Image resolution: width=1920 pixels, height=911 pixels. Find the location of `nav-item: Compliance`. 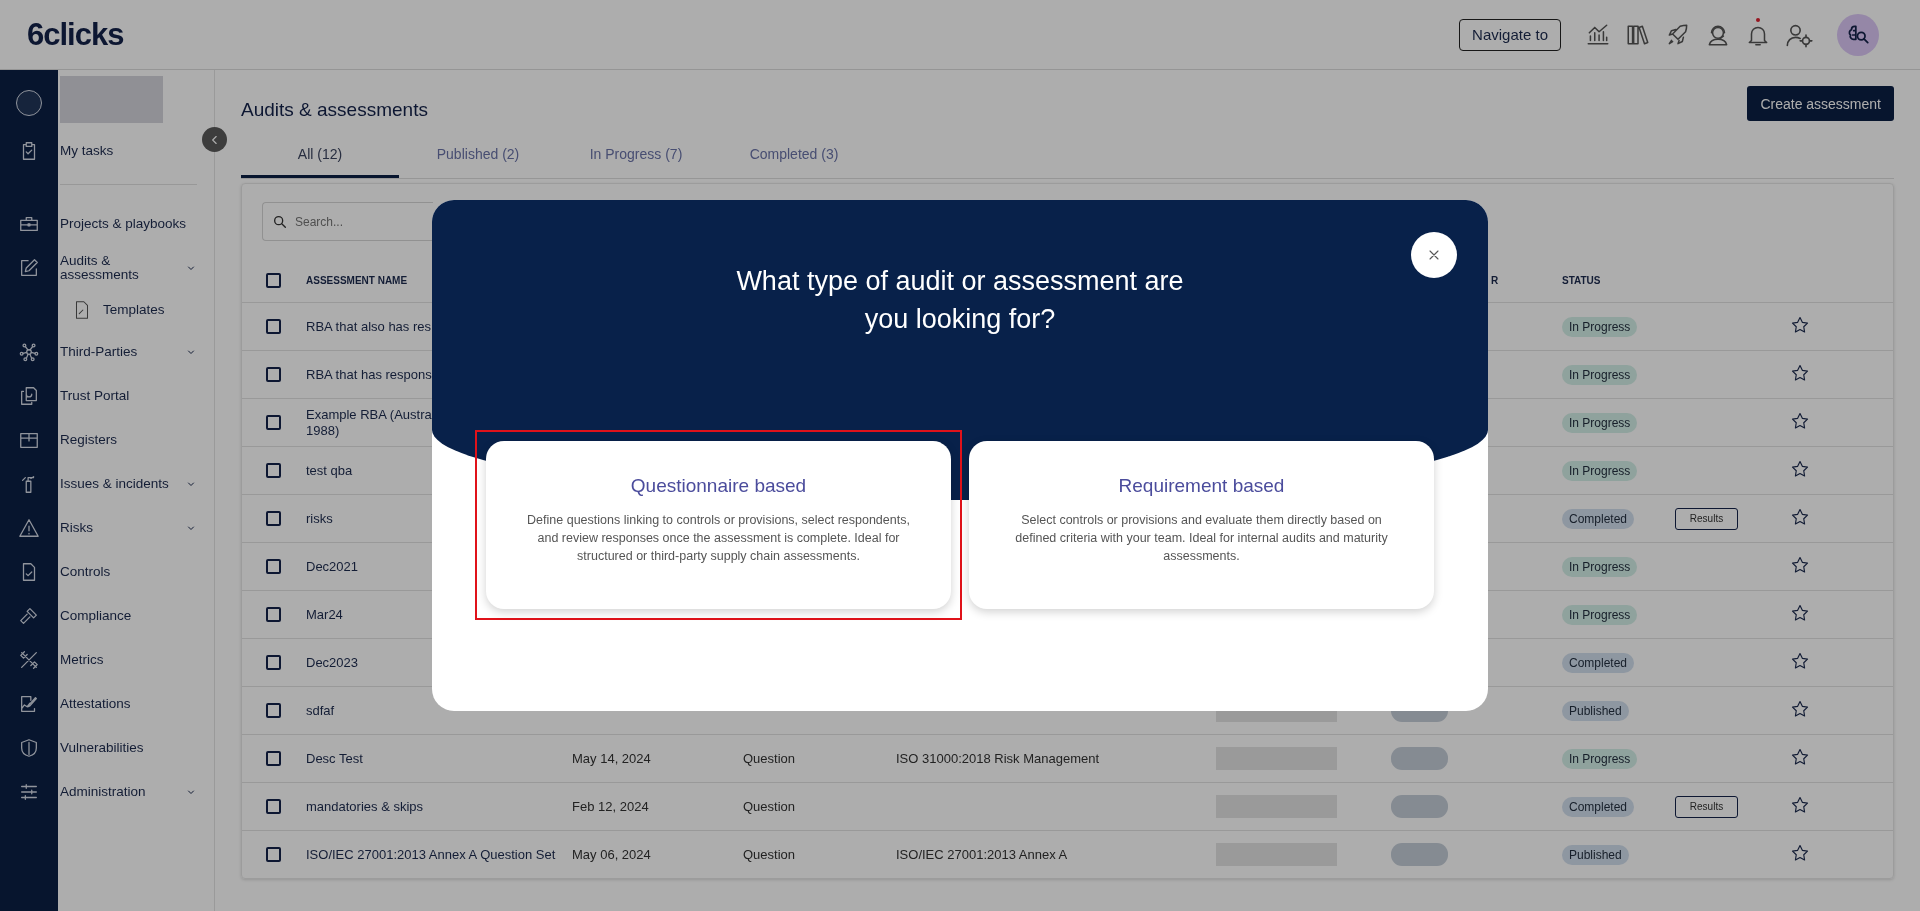

nav-item: Compliance is located at coordinates (128, 616).